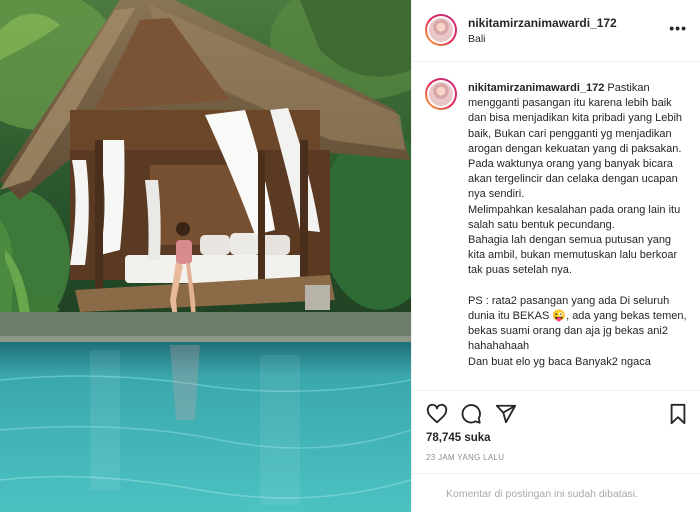  Describe the element at coordinates (477, 39) in the screenshot. I see `post-location: Bali` at that location.